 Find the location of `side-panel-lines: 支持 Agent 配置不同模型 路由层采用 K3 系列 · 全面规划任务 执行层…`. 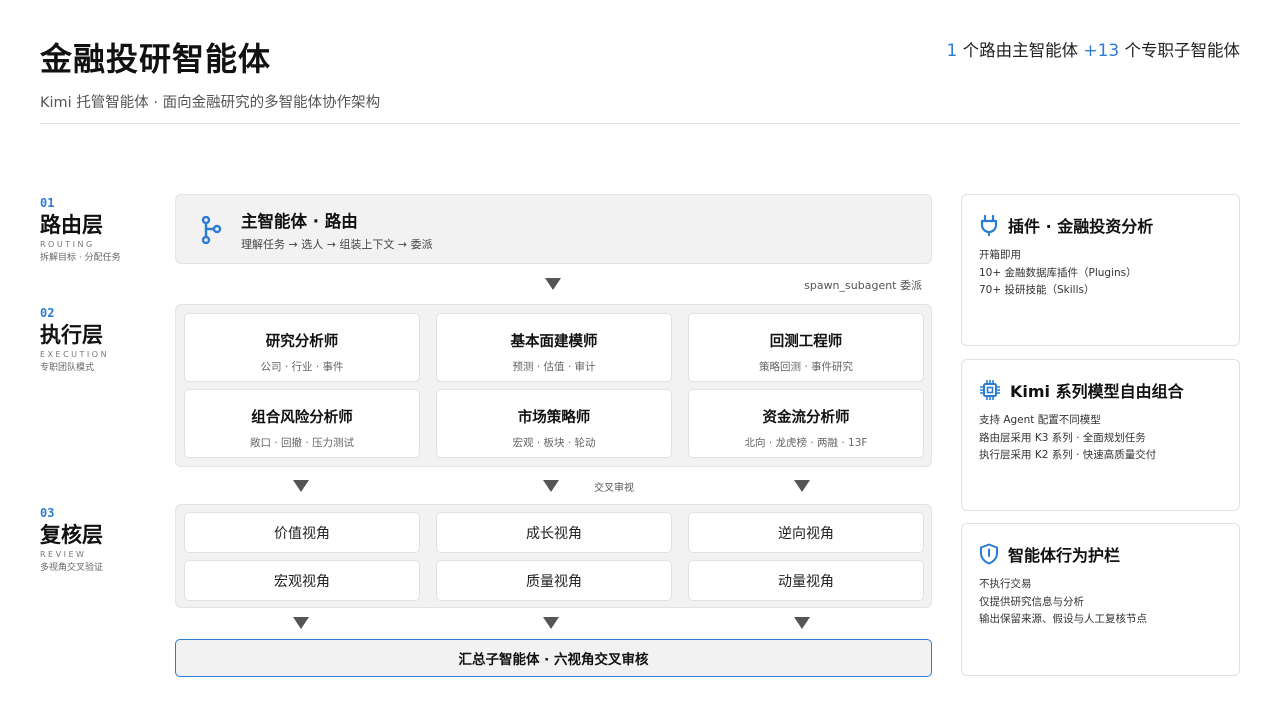

side-panel-lines: 支持 Agent 配置不同模型 路由层采用 K3 系列 · 全面规划任务 执行层… is located at coordinates (1067, 438).